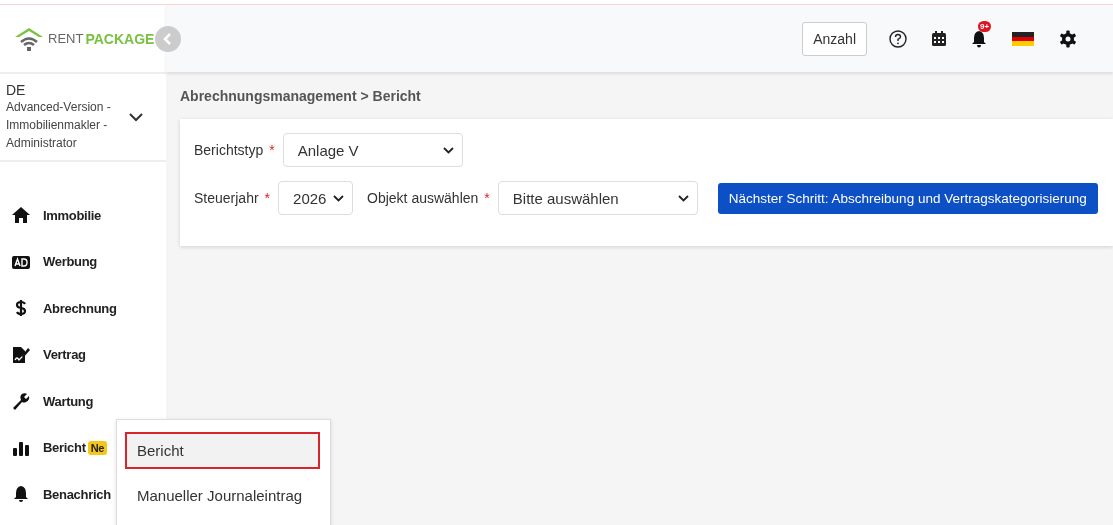 The height and width of the screenshot is (525, 1113). What do you see at coordinates (48, 401) in the screenshot?
I see `sidebar-item: Wartung` at bounding box center [48, 401].